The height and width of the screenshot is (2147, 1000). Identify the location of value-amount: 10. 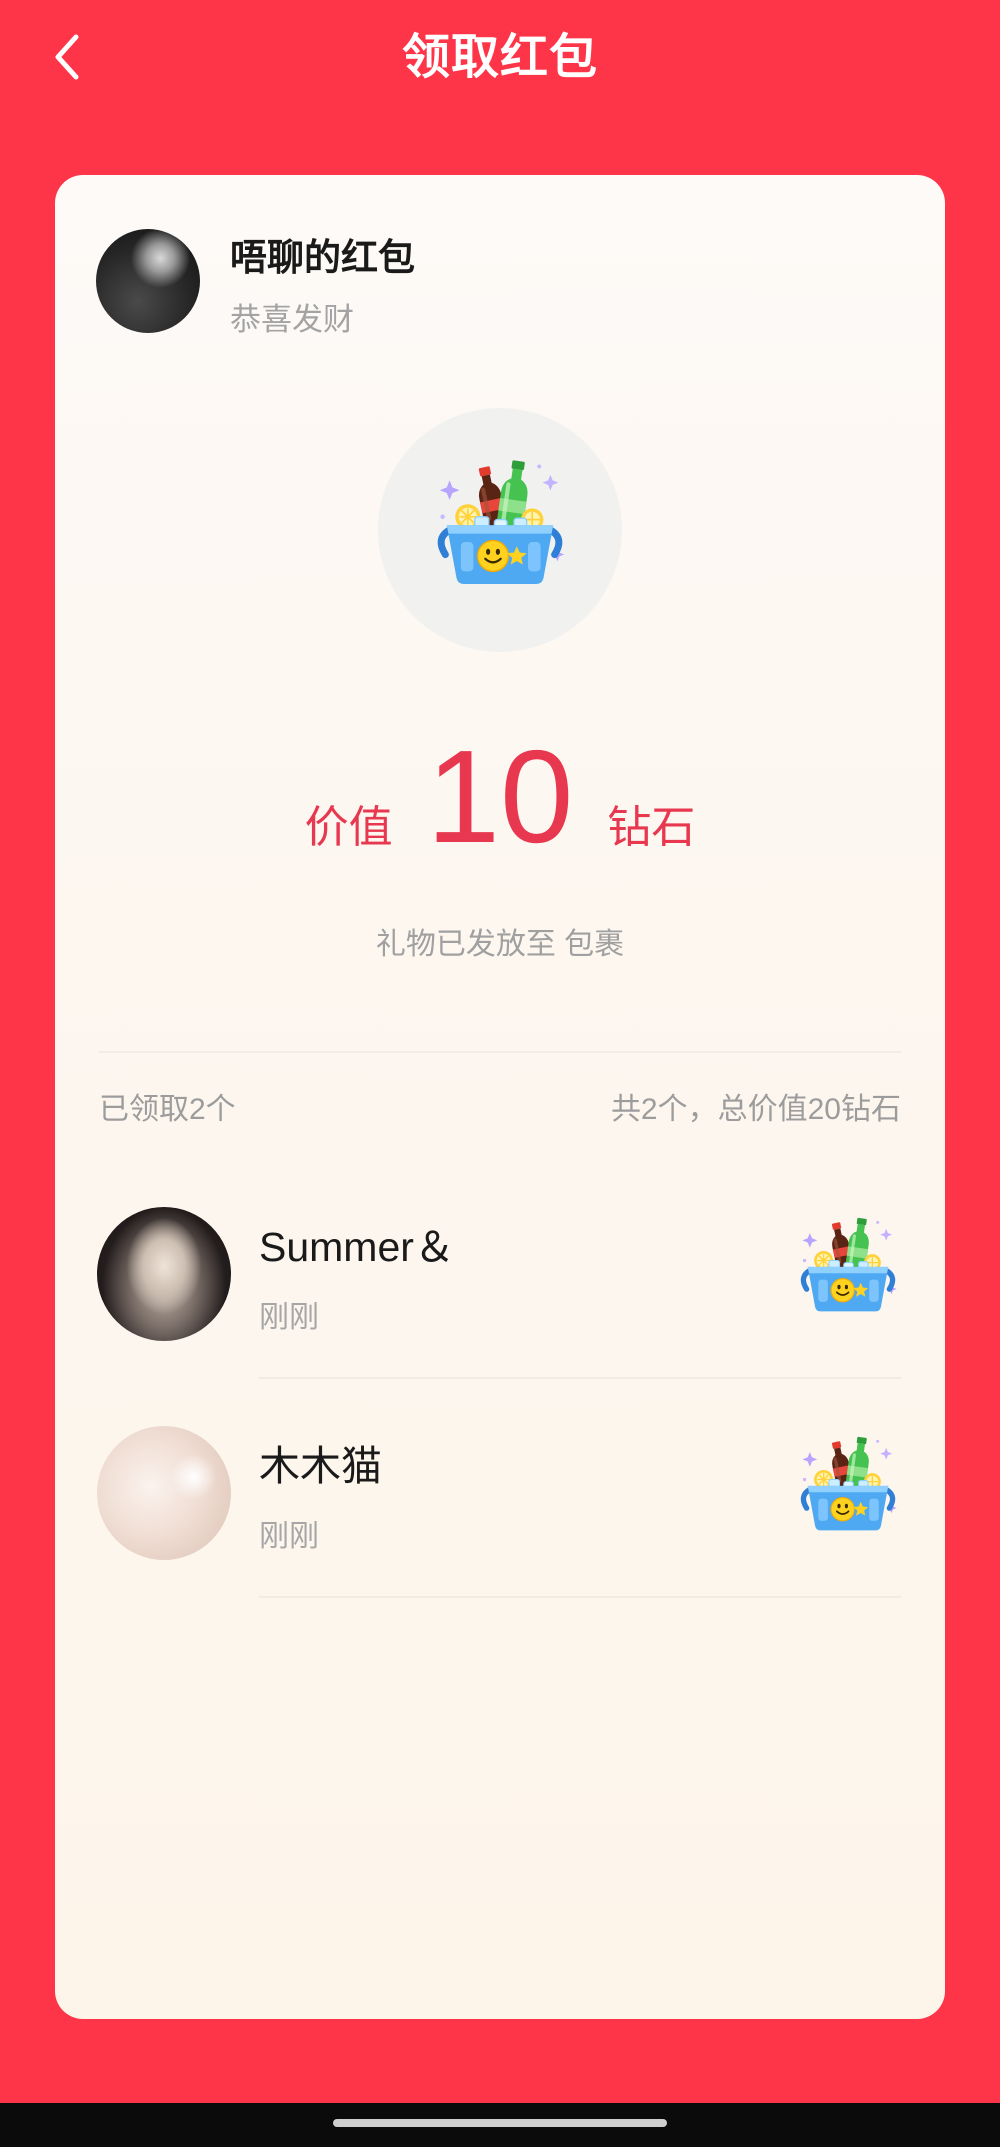
(500, 796).